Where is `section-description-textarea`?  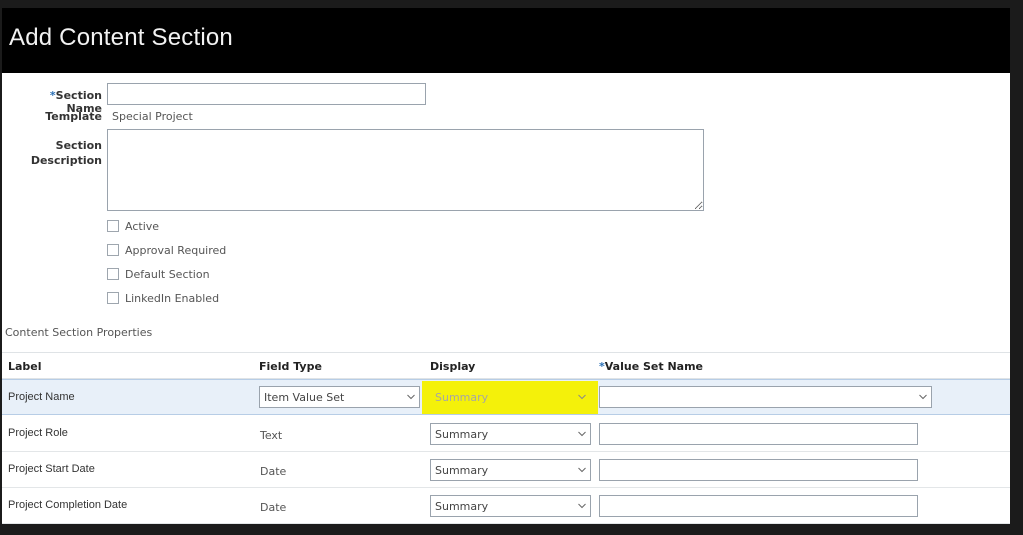
section-description-textarea is located at coordinates (405, 170).